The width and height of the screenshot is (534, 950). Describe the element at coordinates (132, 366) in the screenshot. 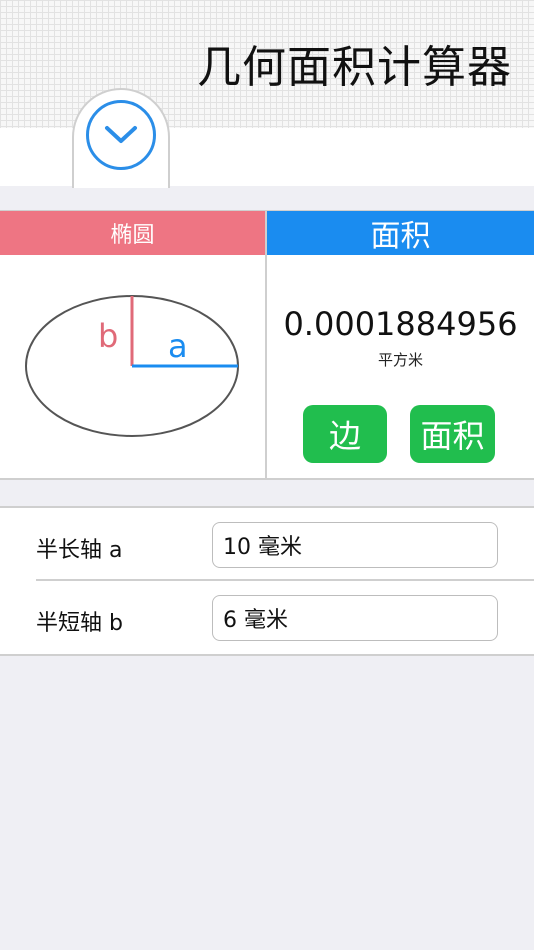

I see `ellipse-diagram: b a` at that location.